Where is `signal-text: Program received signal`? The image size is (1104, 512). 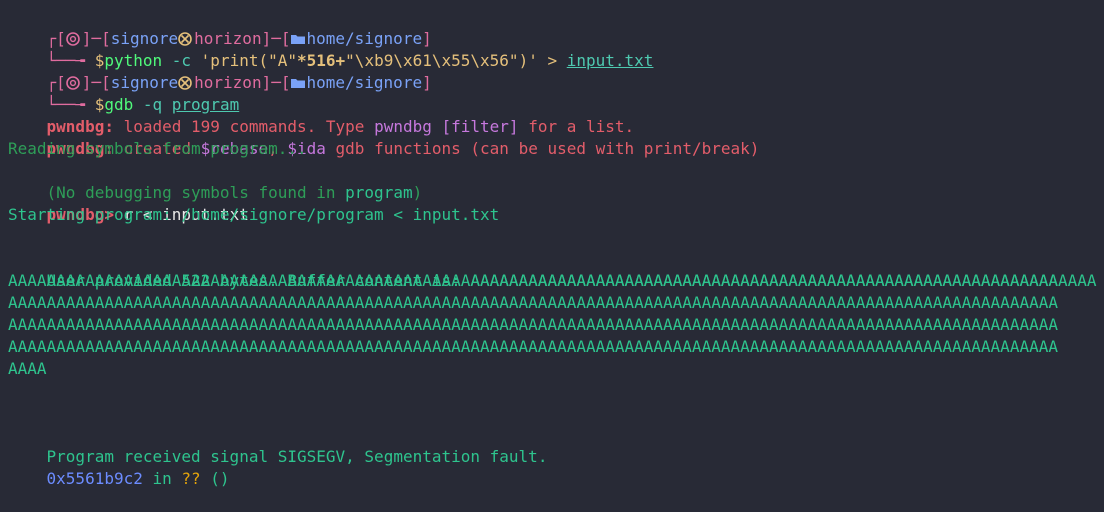 signal-text: Program received signal is located at coordinates (162, 456).